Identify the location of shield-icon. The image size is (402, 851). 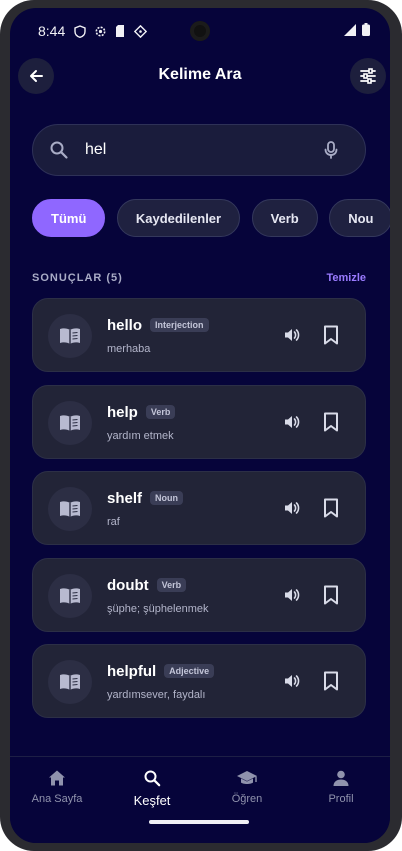
(80, 31).